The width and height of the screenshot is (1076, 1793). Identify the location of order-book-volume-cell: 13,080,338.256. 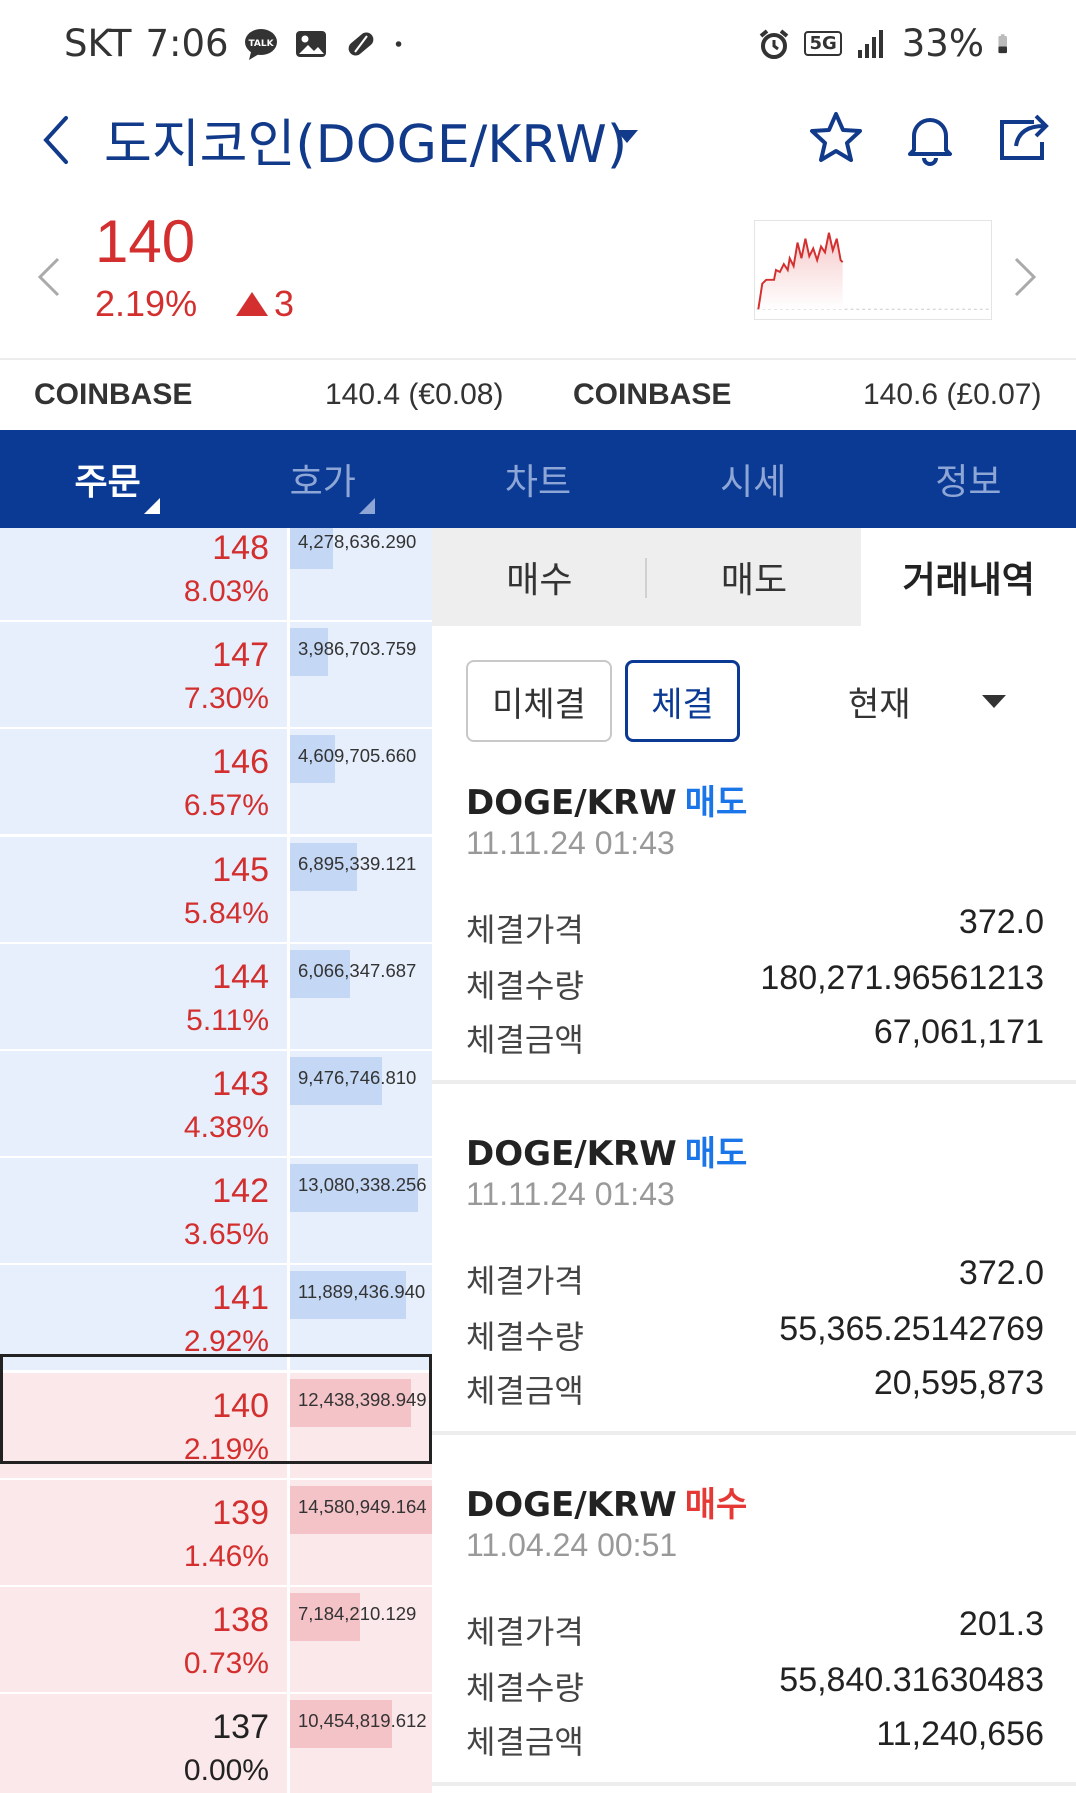
(361, 1211).